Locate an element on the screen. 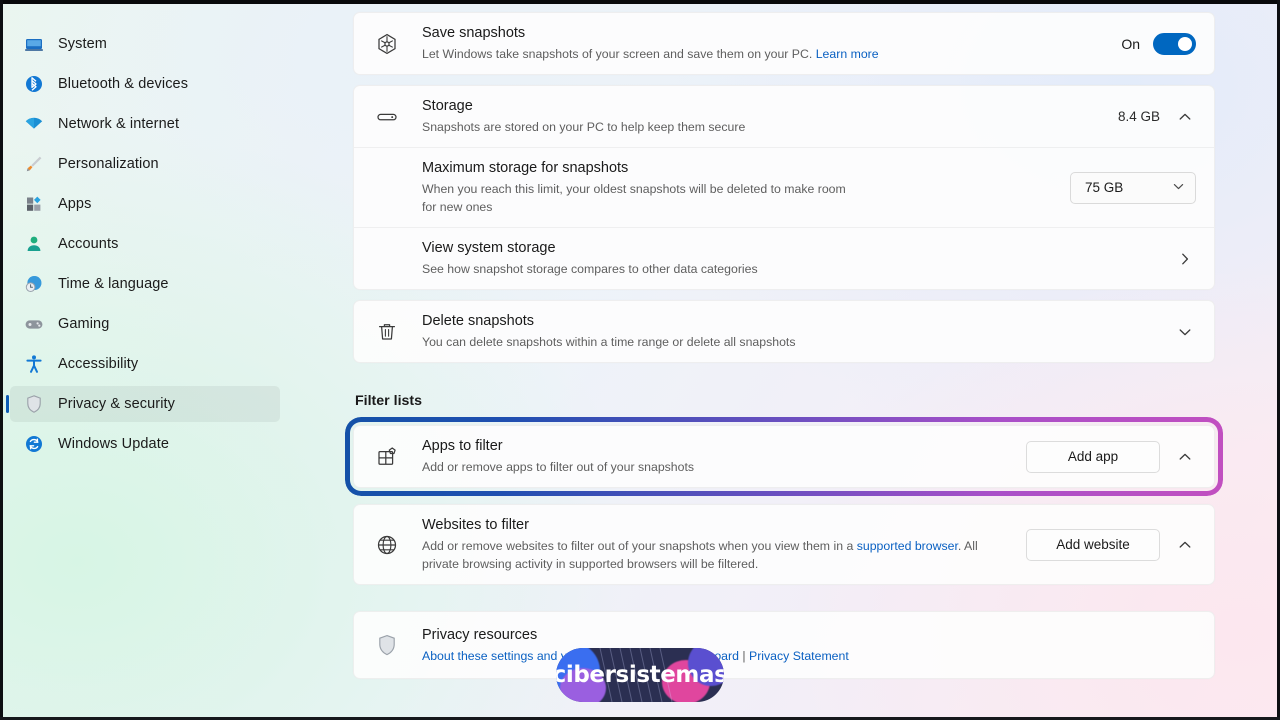 This screenshot has width=1280, height=720. sidebar-item-accounts: Accounts is located at coordinates (145, 244).